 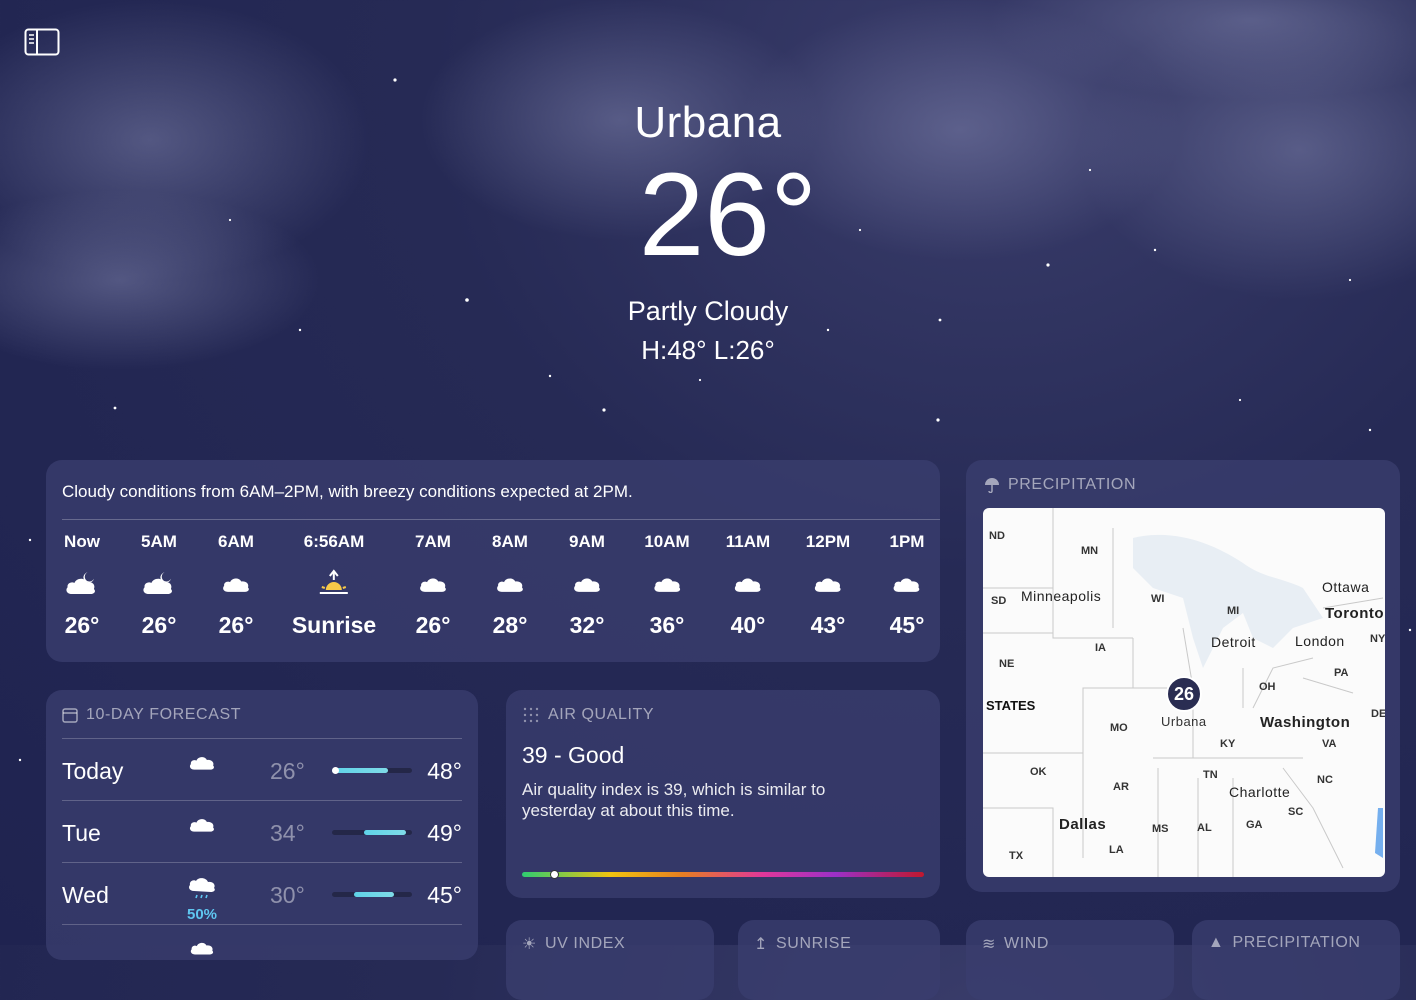 What do you see at coordinates (610, 960) in the screenshot?
I see `uv-index-card: ☀ UV INDEX` at bounding box center [610, 960].